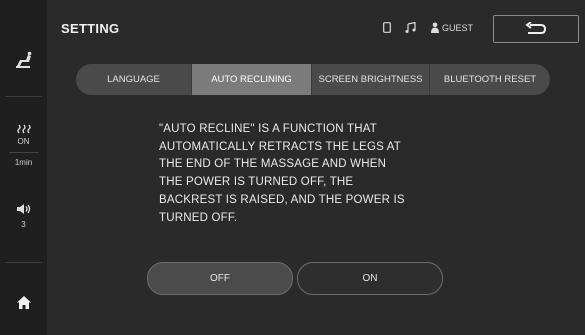  Describe the element at coordinates (90, 28) in the screenshot. I see `page-title: SETTING` at that location.